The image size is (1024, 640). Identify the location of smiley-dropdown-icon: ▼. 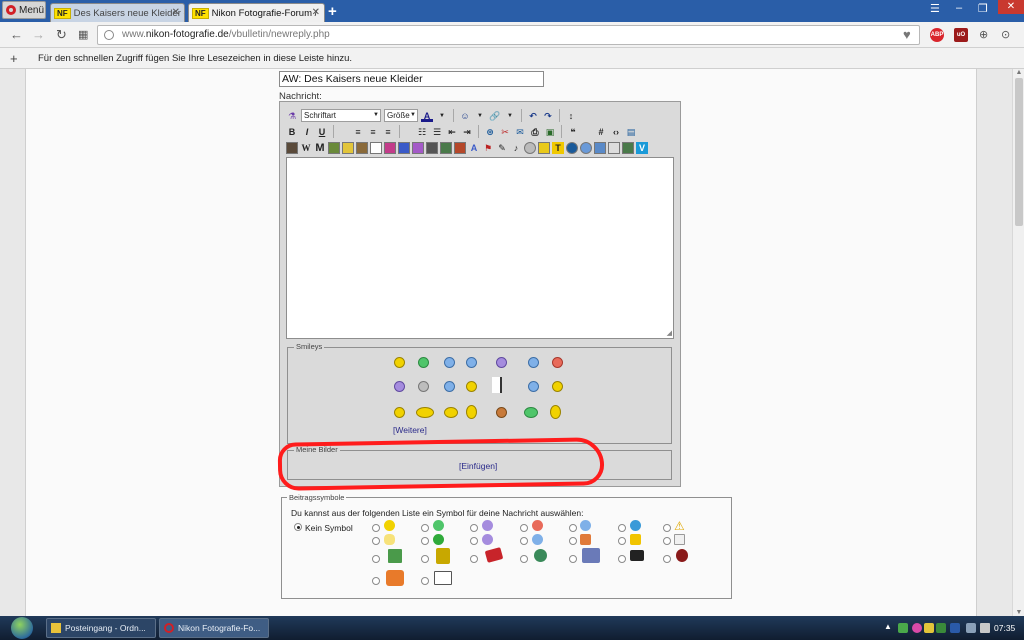
(480, 116).